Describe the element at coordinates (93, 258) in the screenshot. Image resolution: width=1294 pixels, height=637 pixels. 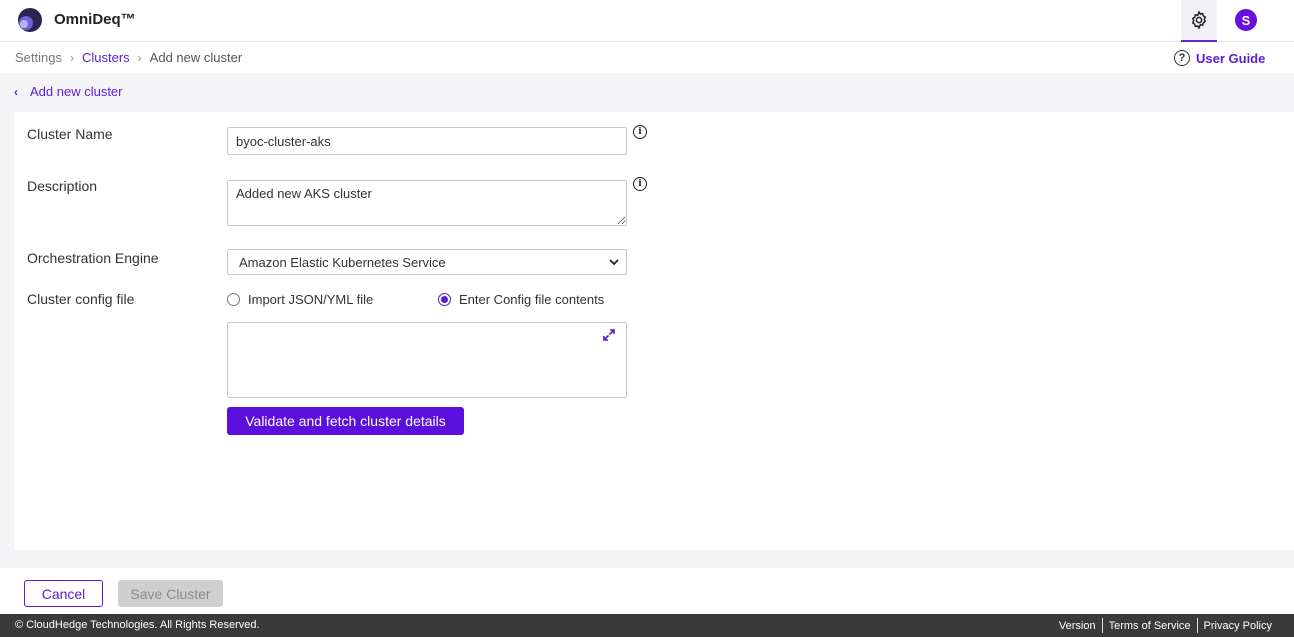
I see `orchestration-engine-label: Orchestration Engine` at that location.